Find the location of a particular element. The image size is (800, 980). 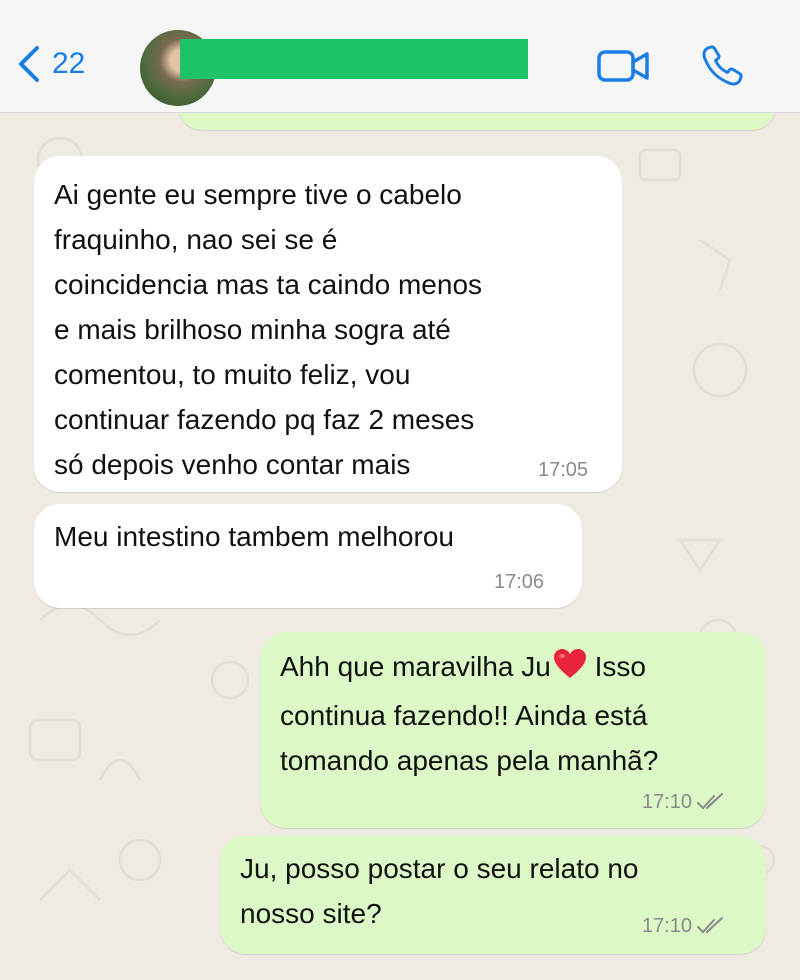

red-heart-icon is located at coordinates (570, 670).